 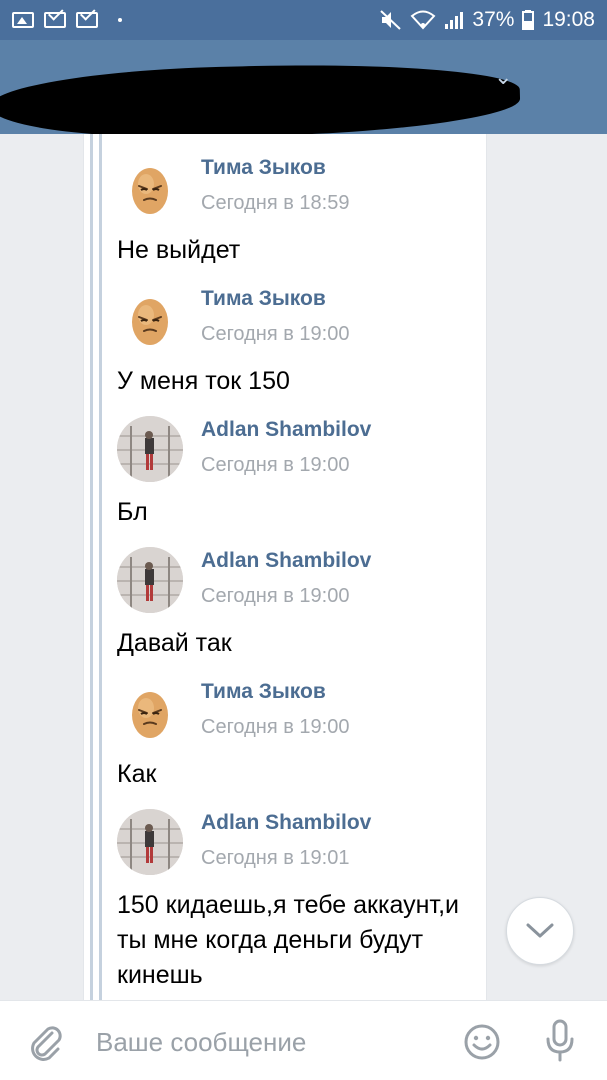 I want to click on message-text: Бл, so click(x=132, y=512).